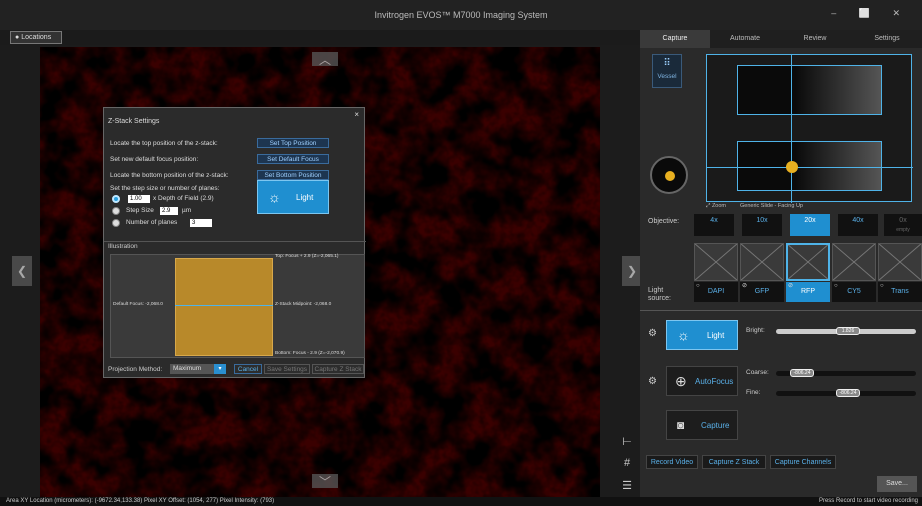 This screenshot has height=506, width=922. I want to click on power-icon: ⊘, so click(745, 286).